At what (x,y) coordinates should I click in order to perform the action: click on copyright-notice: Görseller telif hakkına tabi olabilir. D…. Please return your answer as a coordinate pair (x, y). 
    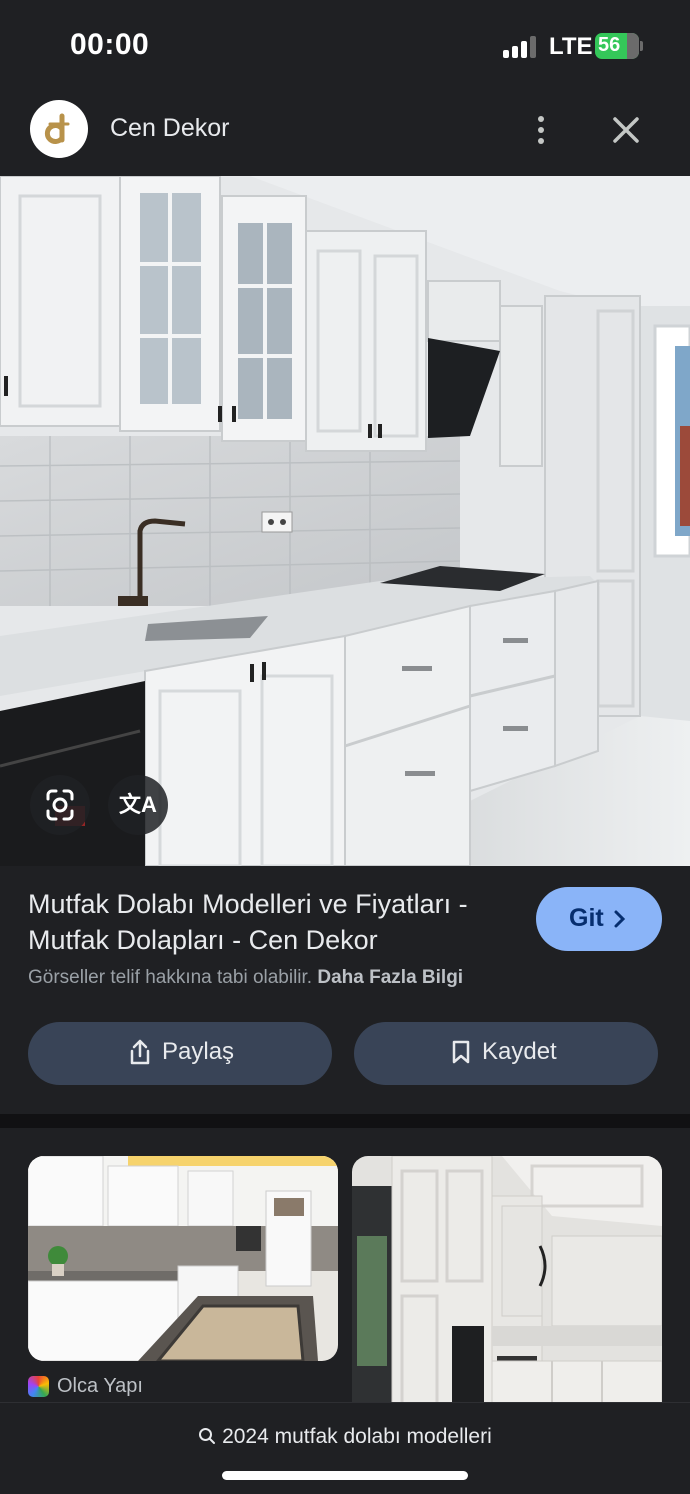
    Looking at the image, I should click on (245, 978).